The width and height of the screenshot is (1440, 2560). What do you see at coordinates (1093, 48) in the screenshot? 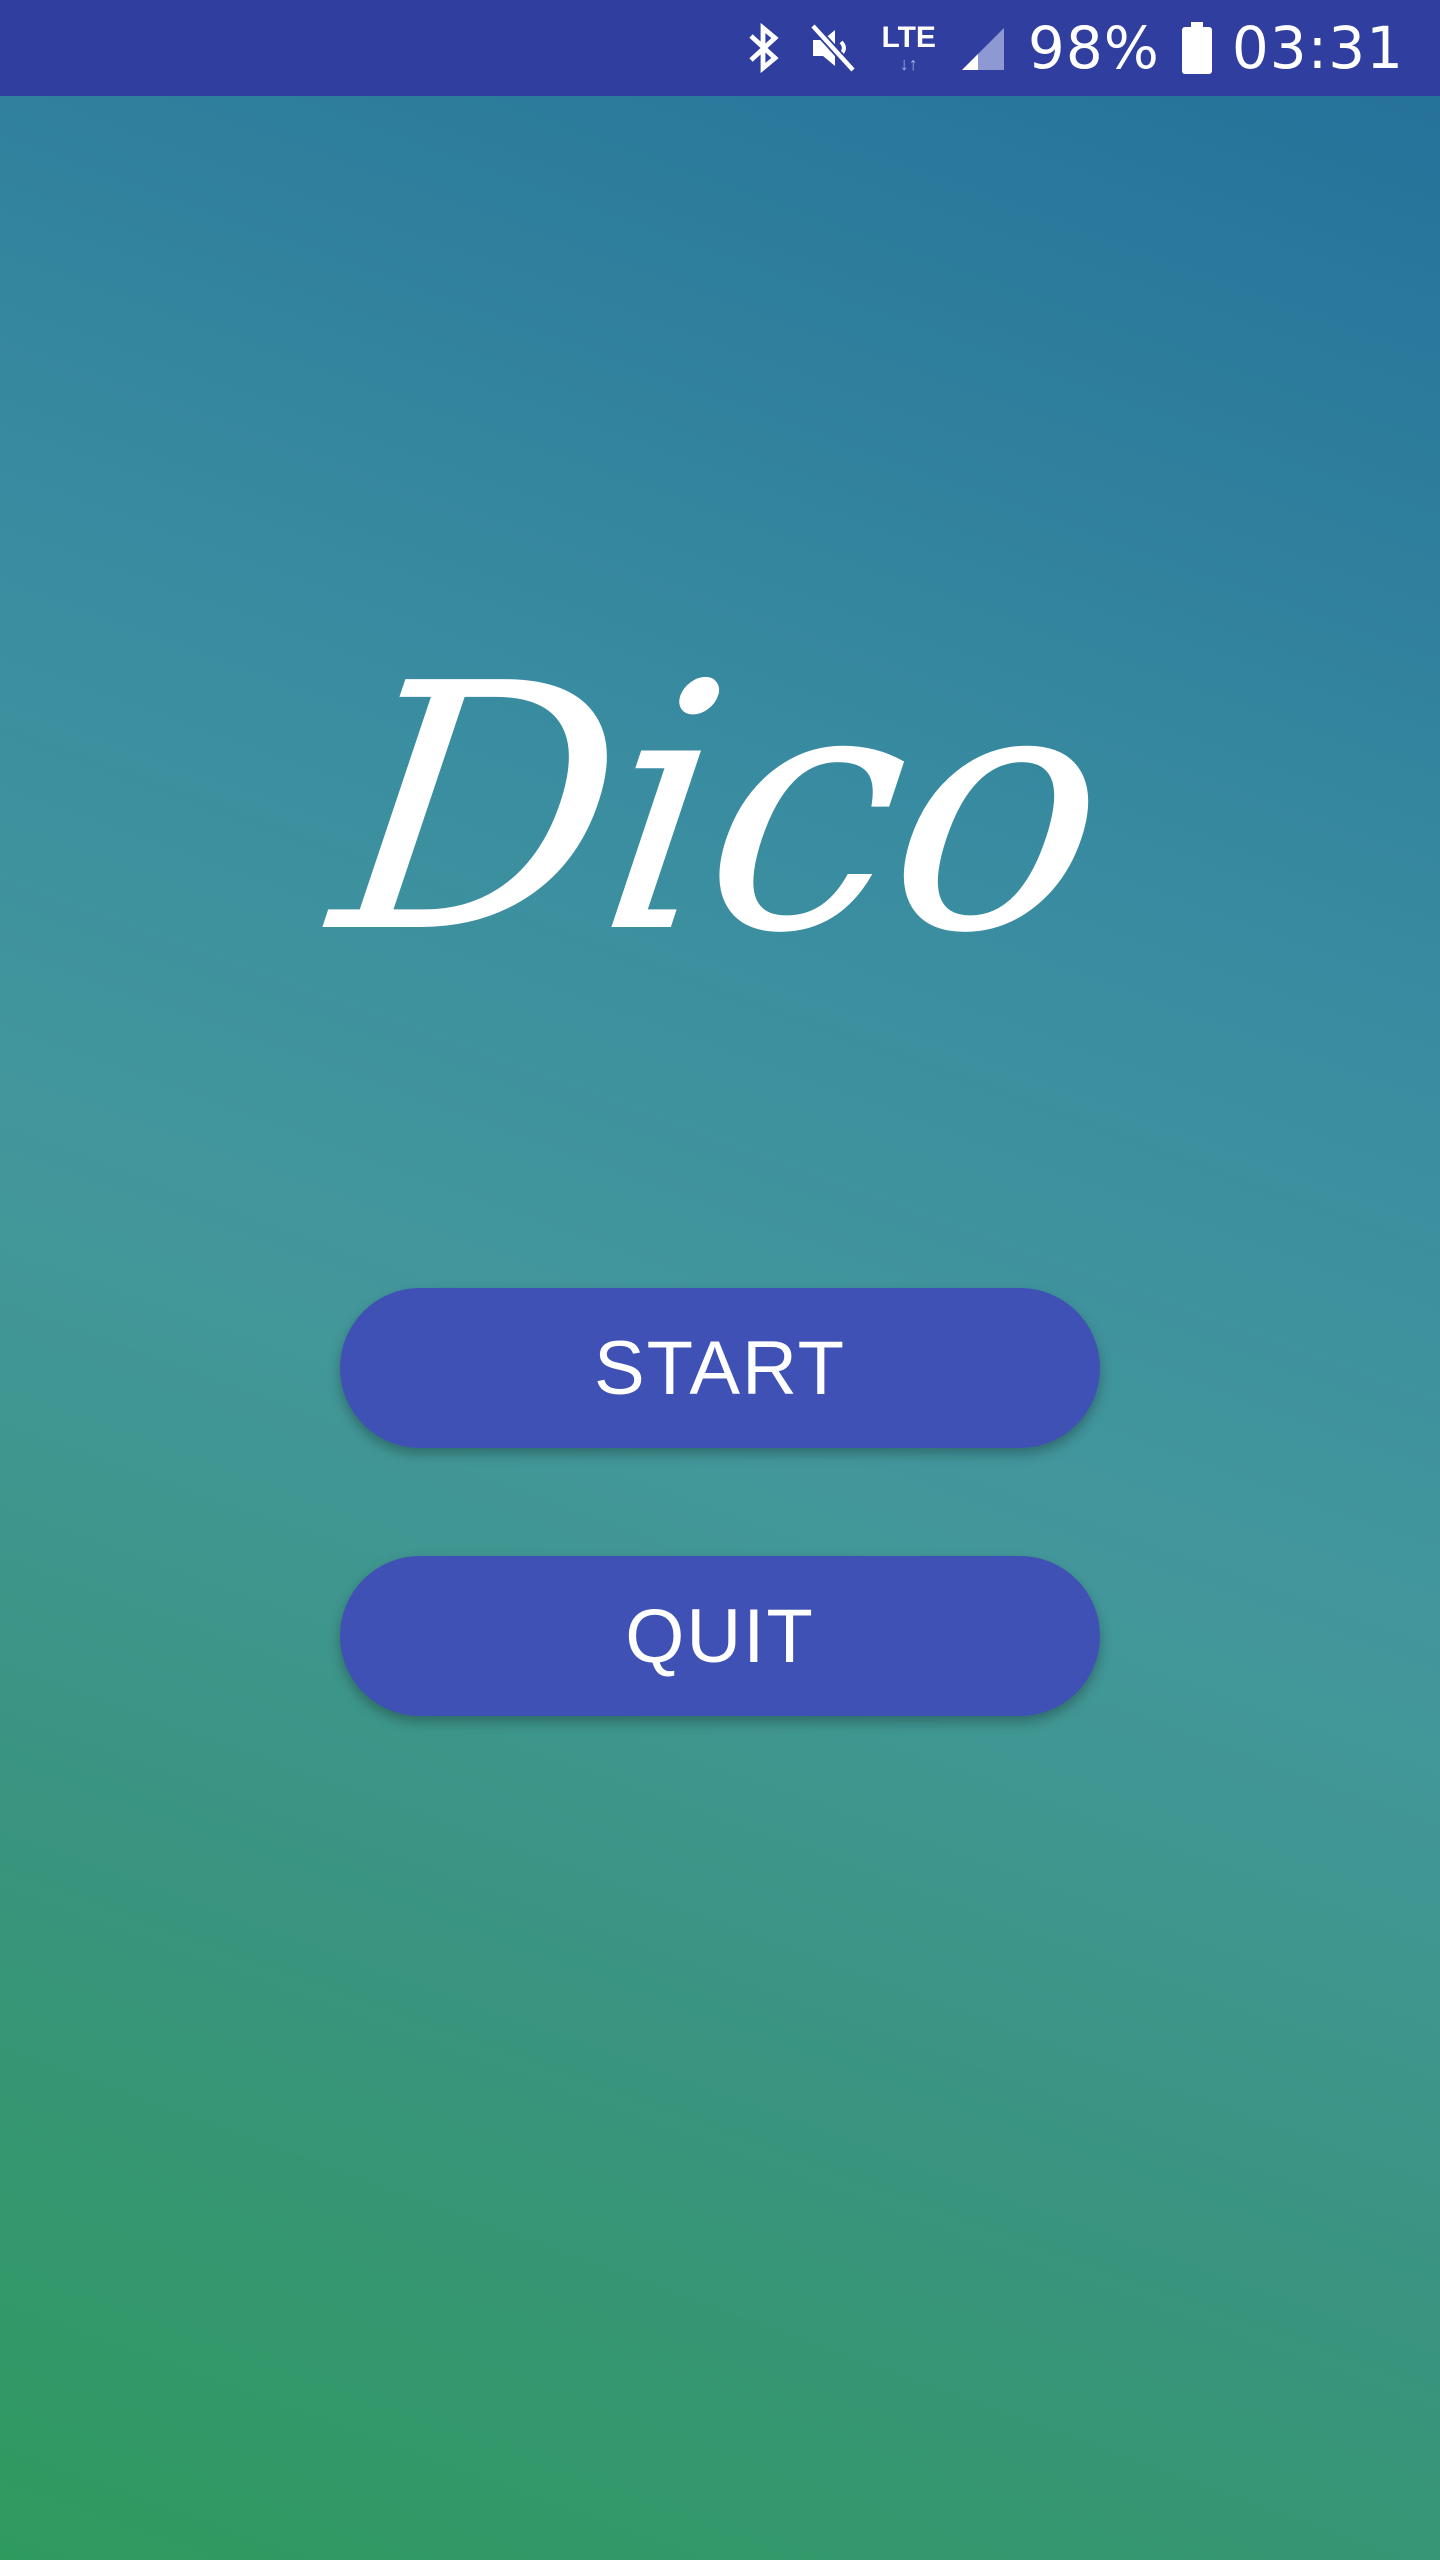
I see `battery-percent: 98%` at bounding box center [1093, 48].